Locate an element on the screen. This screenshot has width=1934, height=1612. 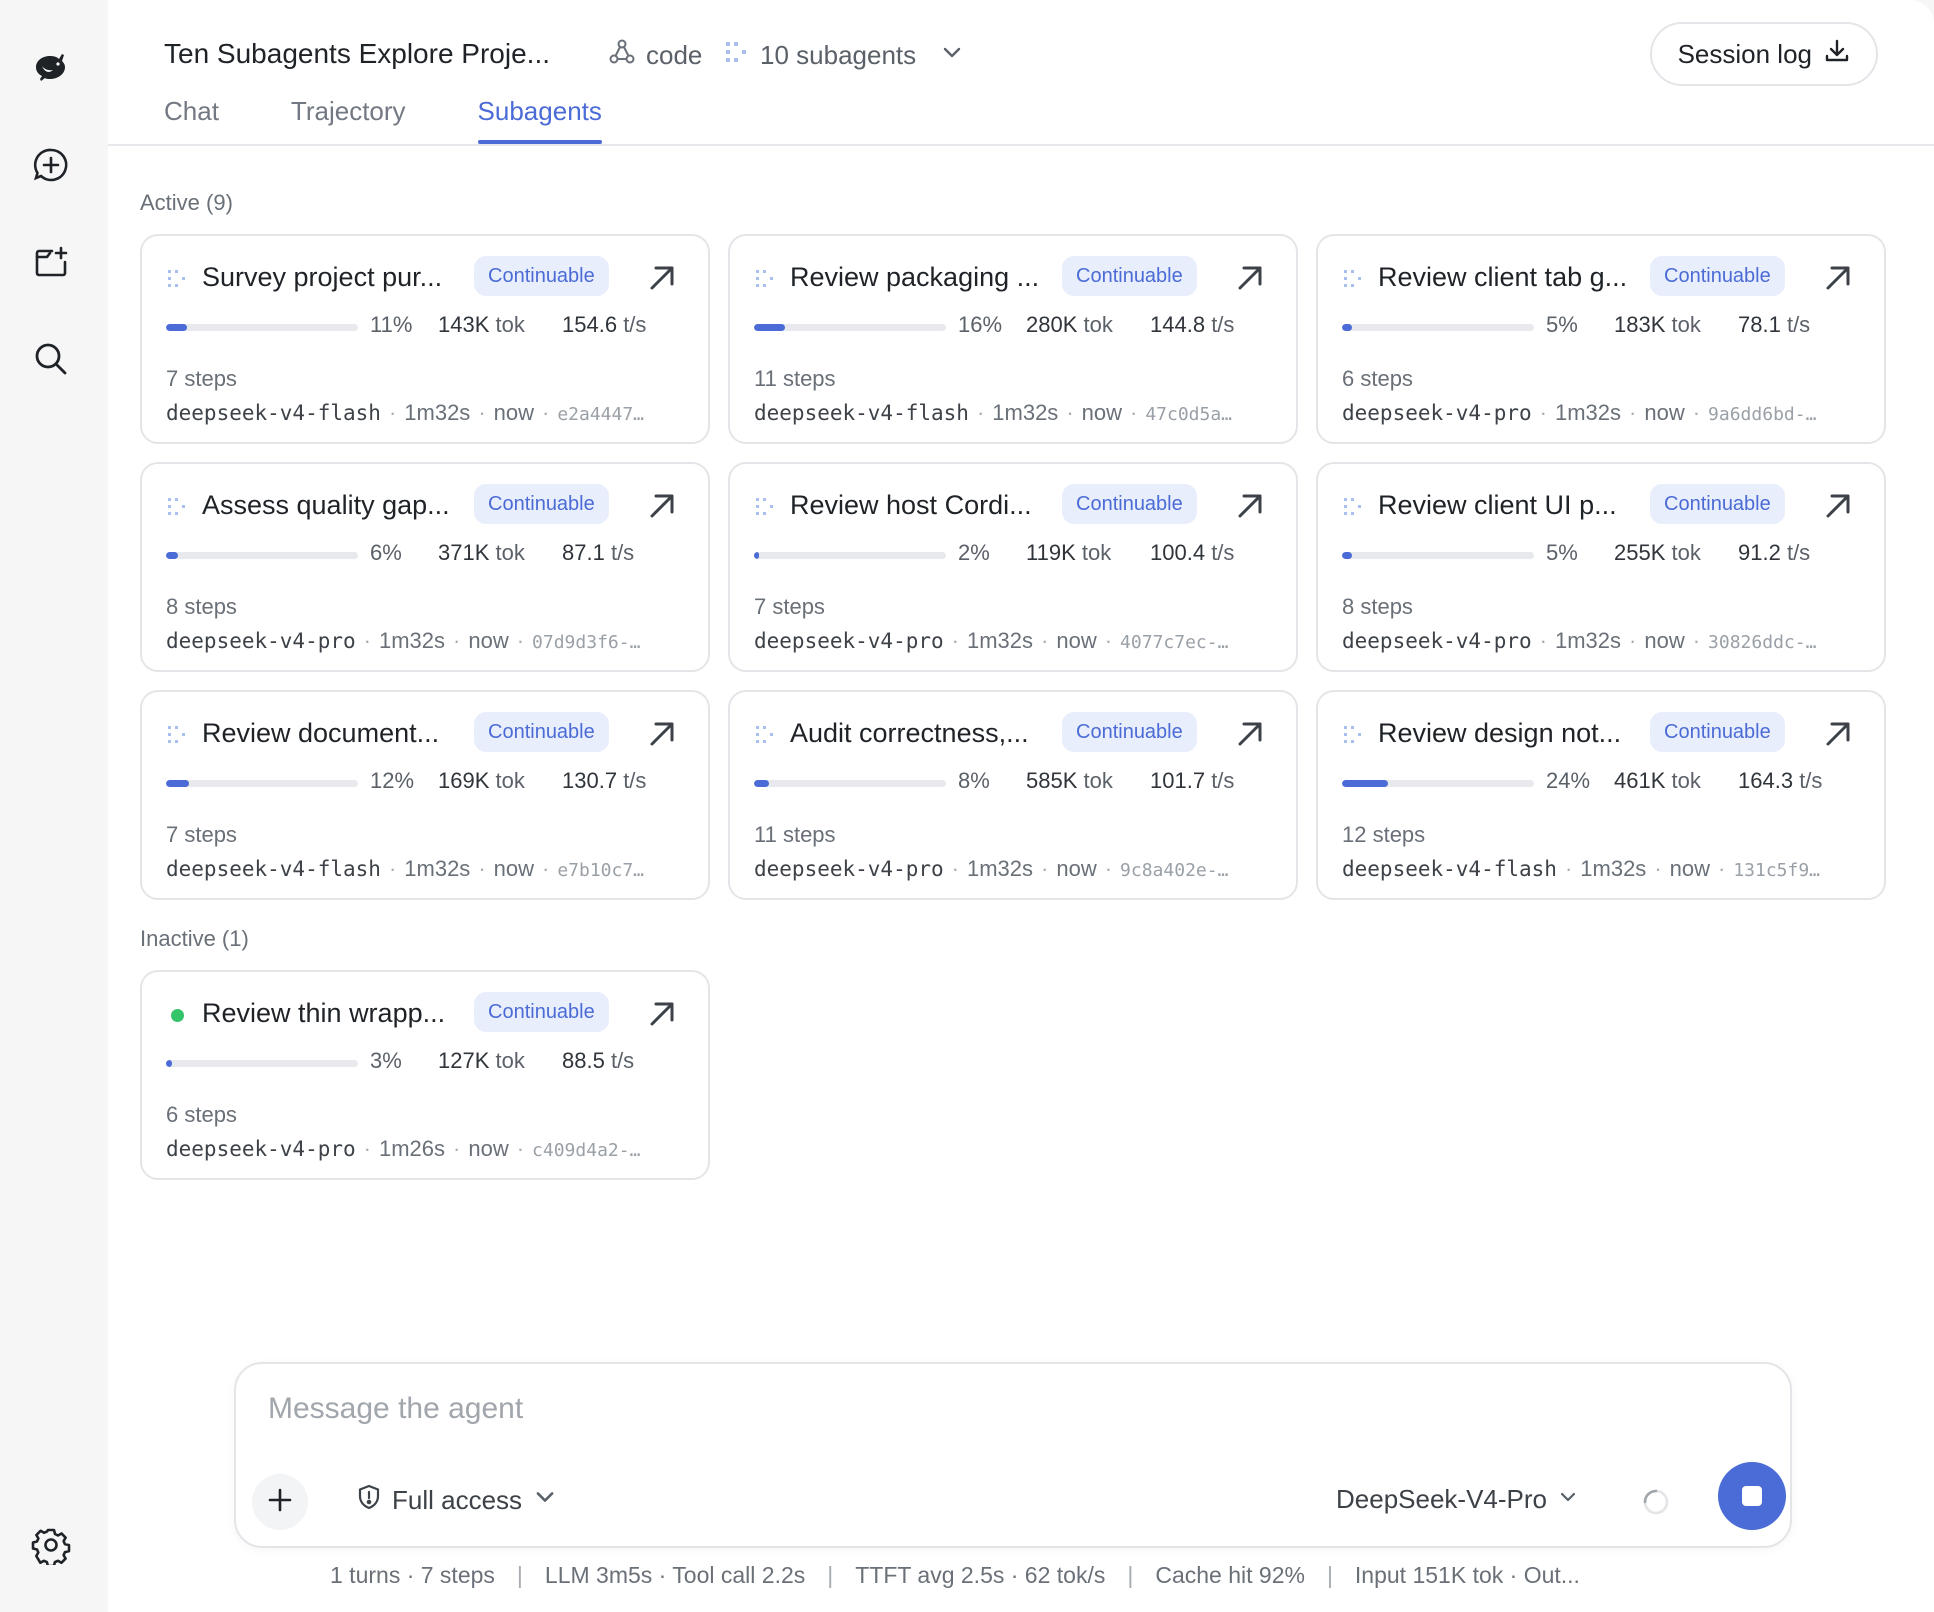
stop-icon is located at coordinates (1752, 1496).